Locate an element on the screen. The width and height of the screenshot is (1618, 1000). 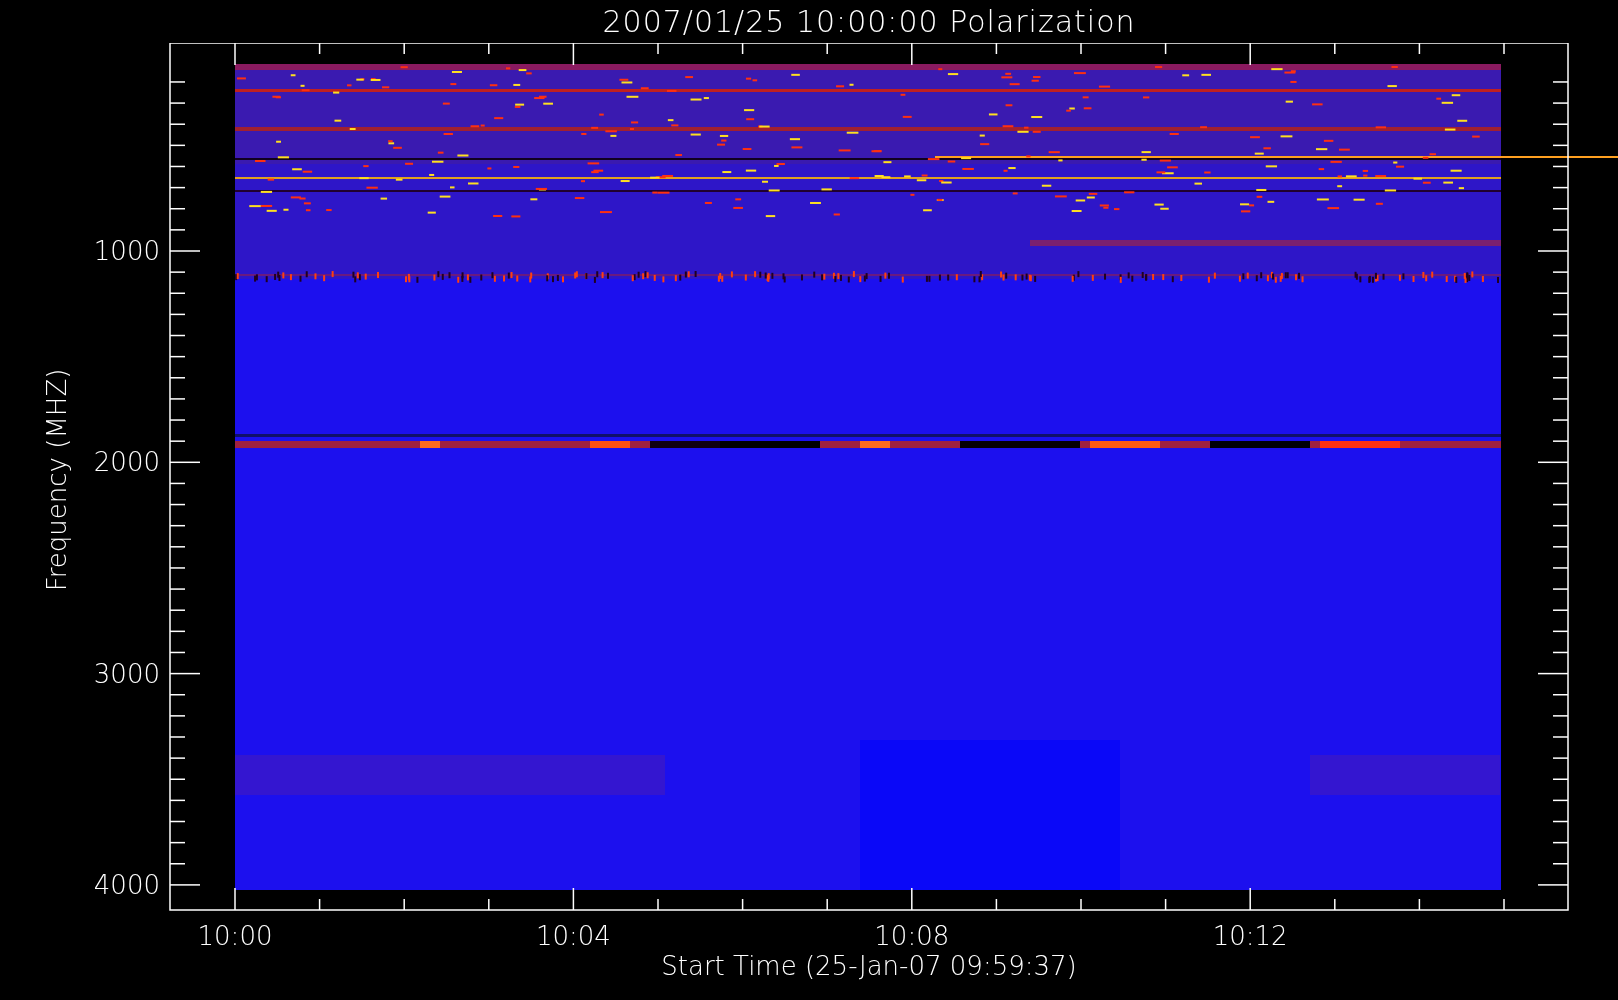
y-tick-label: 4000 is located at coordinates (126, 884).